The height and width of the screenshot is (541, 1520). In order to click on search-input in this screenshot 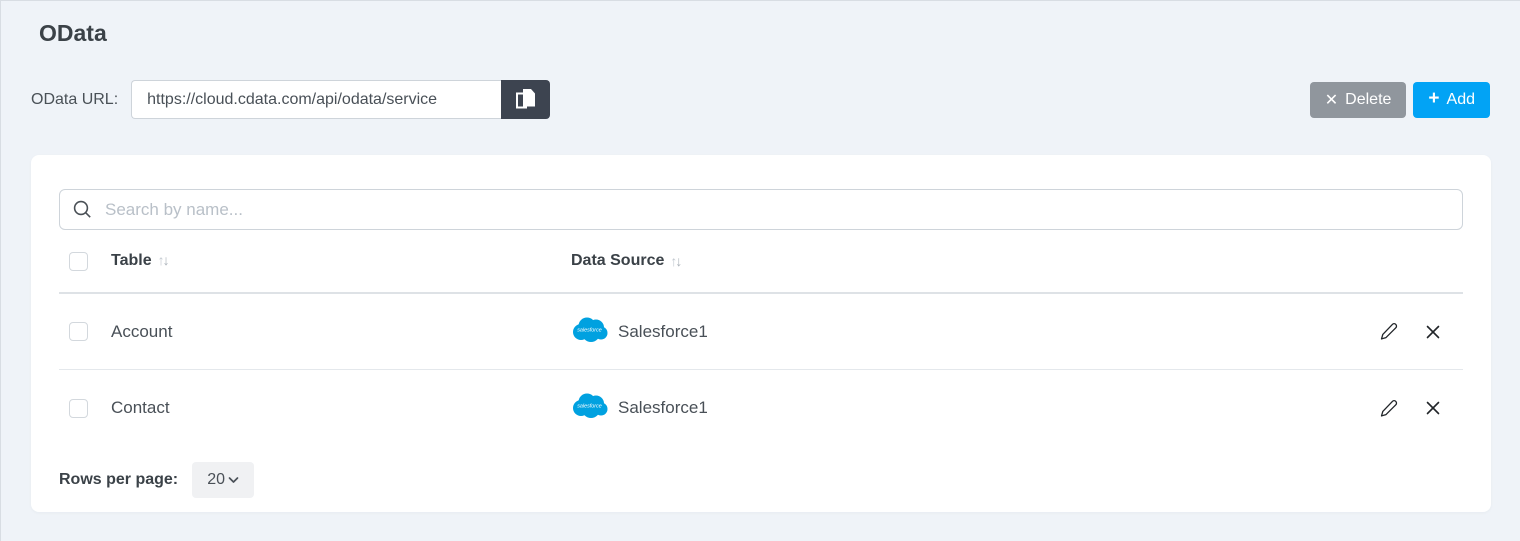, I will do `click(761, 209)`.